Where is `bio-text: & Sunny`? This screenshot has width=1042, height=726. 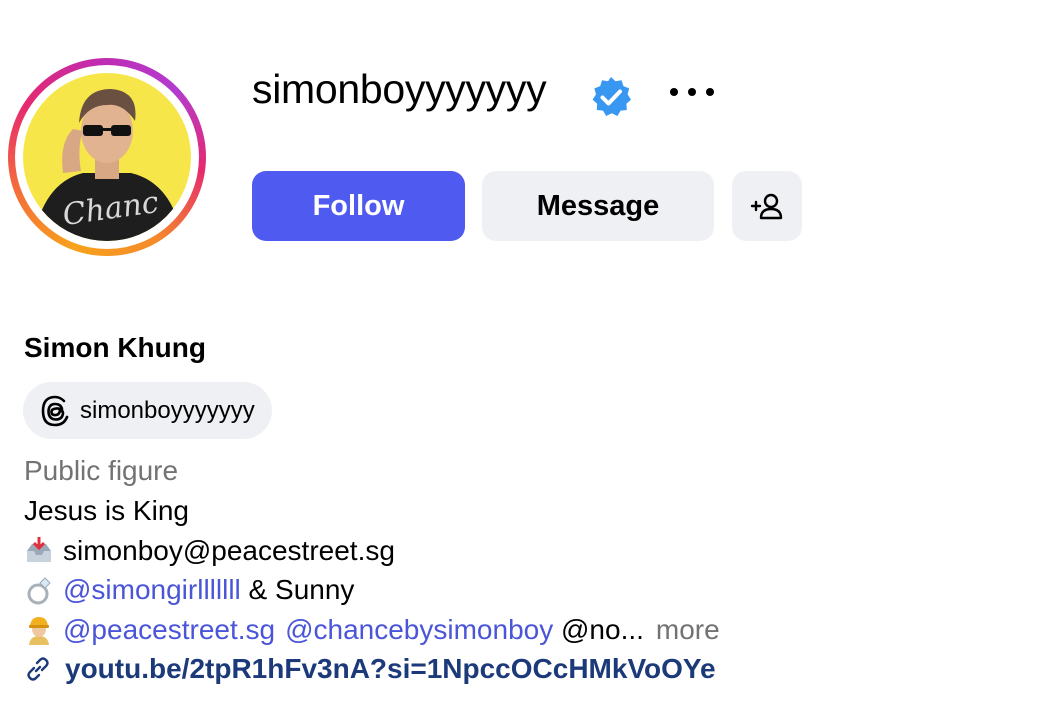
bio-text: & Sunny is located at coordinates (297, 589).